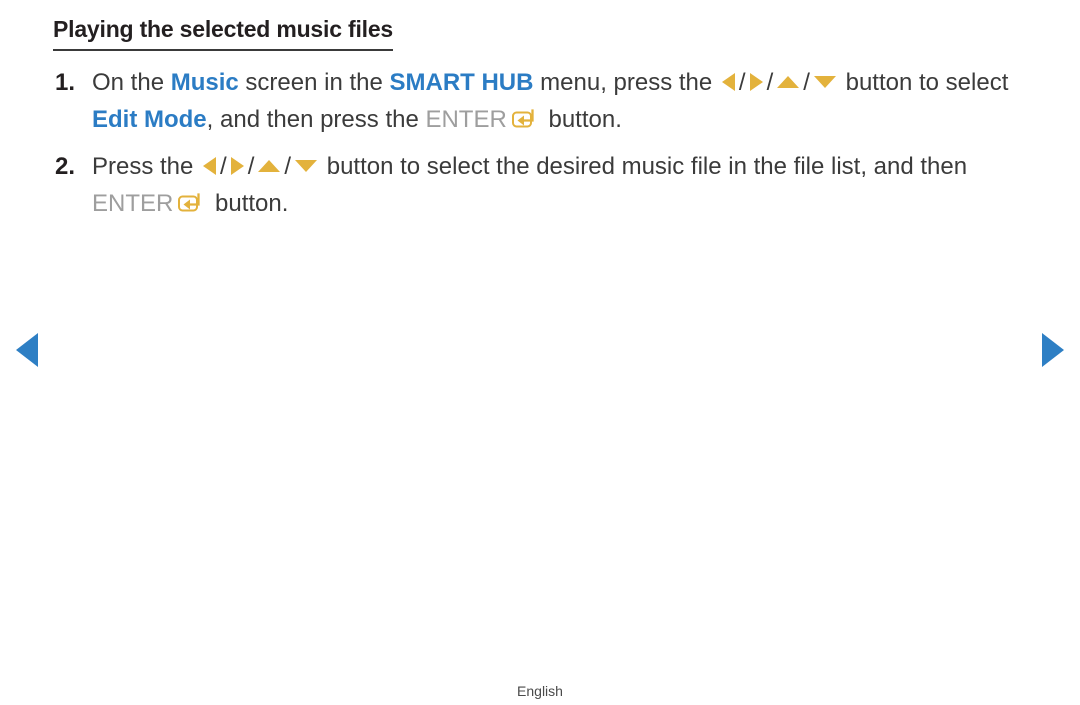  Describe the element at coordinates (626, 82) in the screenshot. I see `step-text-fragment: menu, press the` at that location.